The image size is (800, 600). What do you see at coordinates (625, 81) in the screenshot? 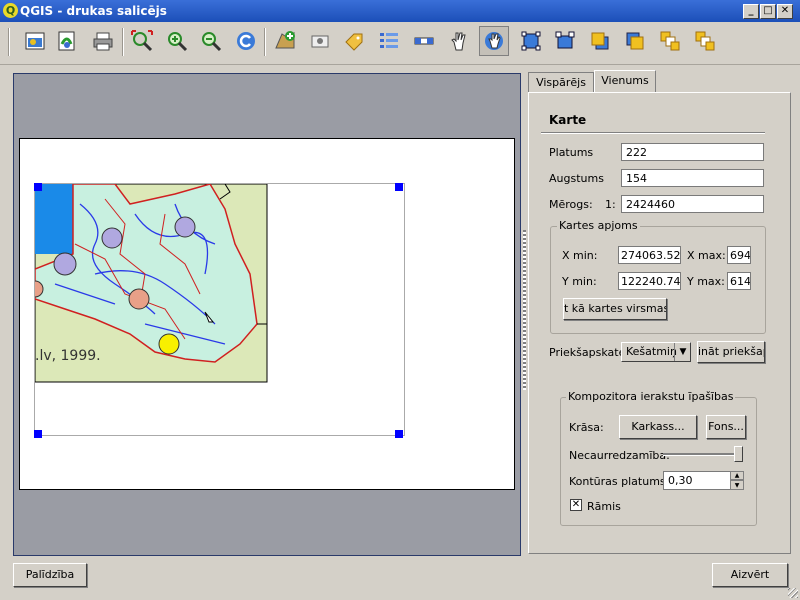
I see `tab-item: Vienums` at bounding box center [625, 81].